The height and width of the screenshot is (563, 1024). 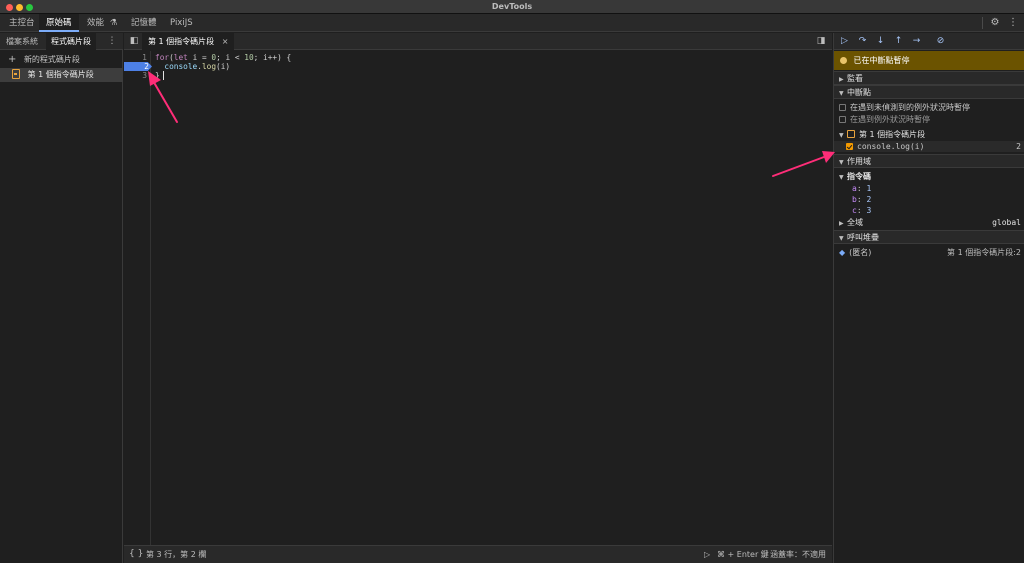 What do you see at coordinates (136, 554) in the screenshot?
I see `pretty-print-icon: { }` at bounding box center [136, 554].